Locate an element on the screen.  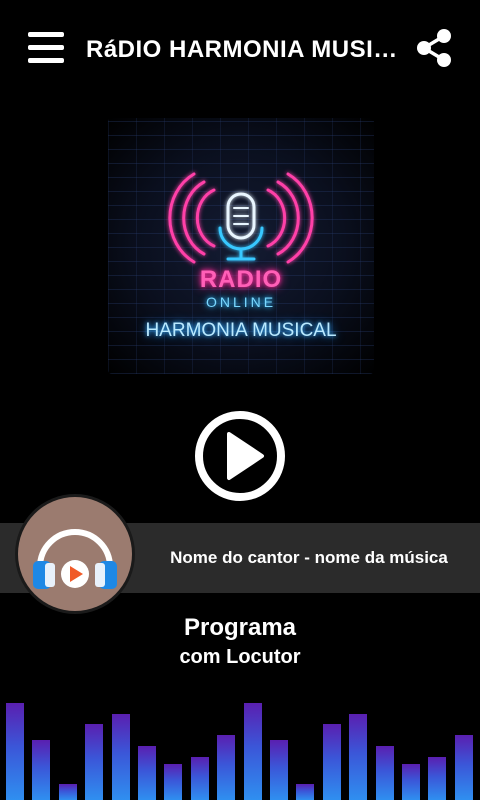
album-art is located at coordinates (75, 554).